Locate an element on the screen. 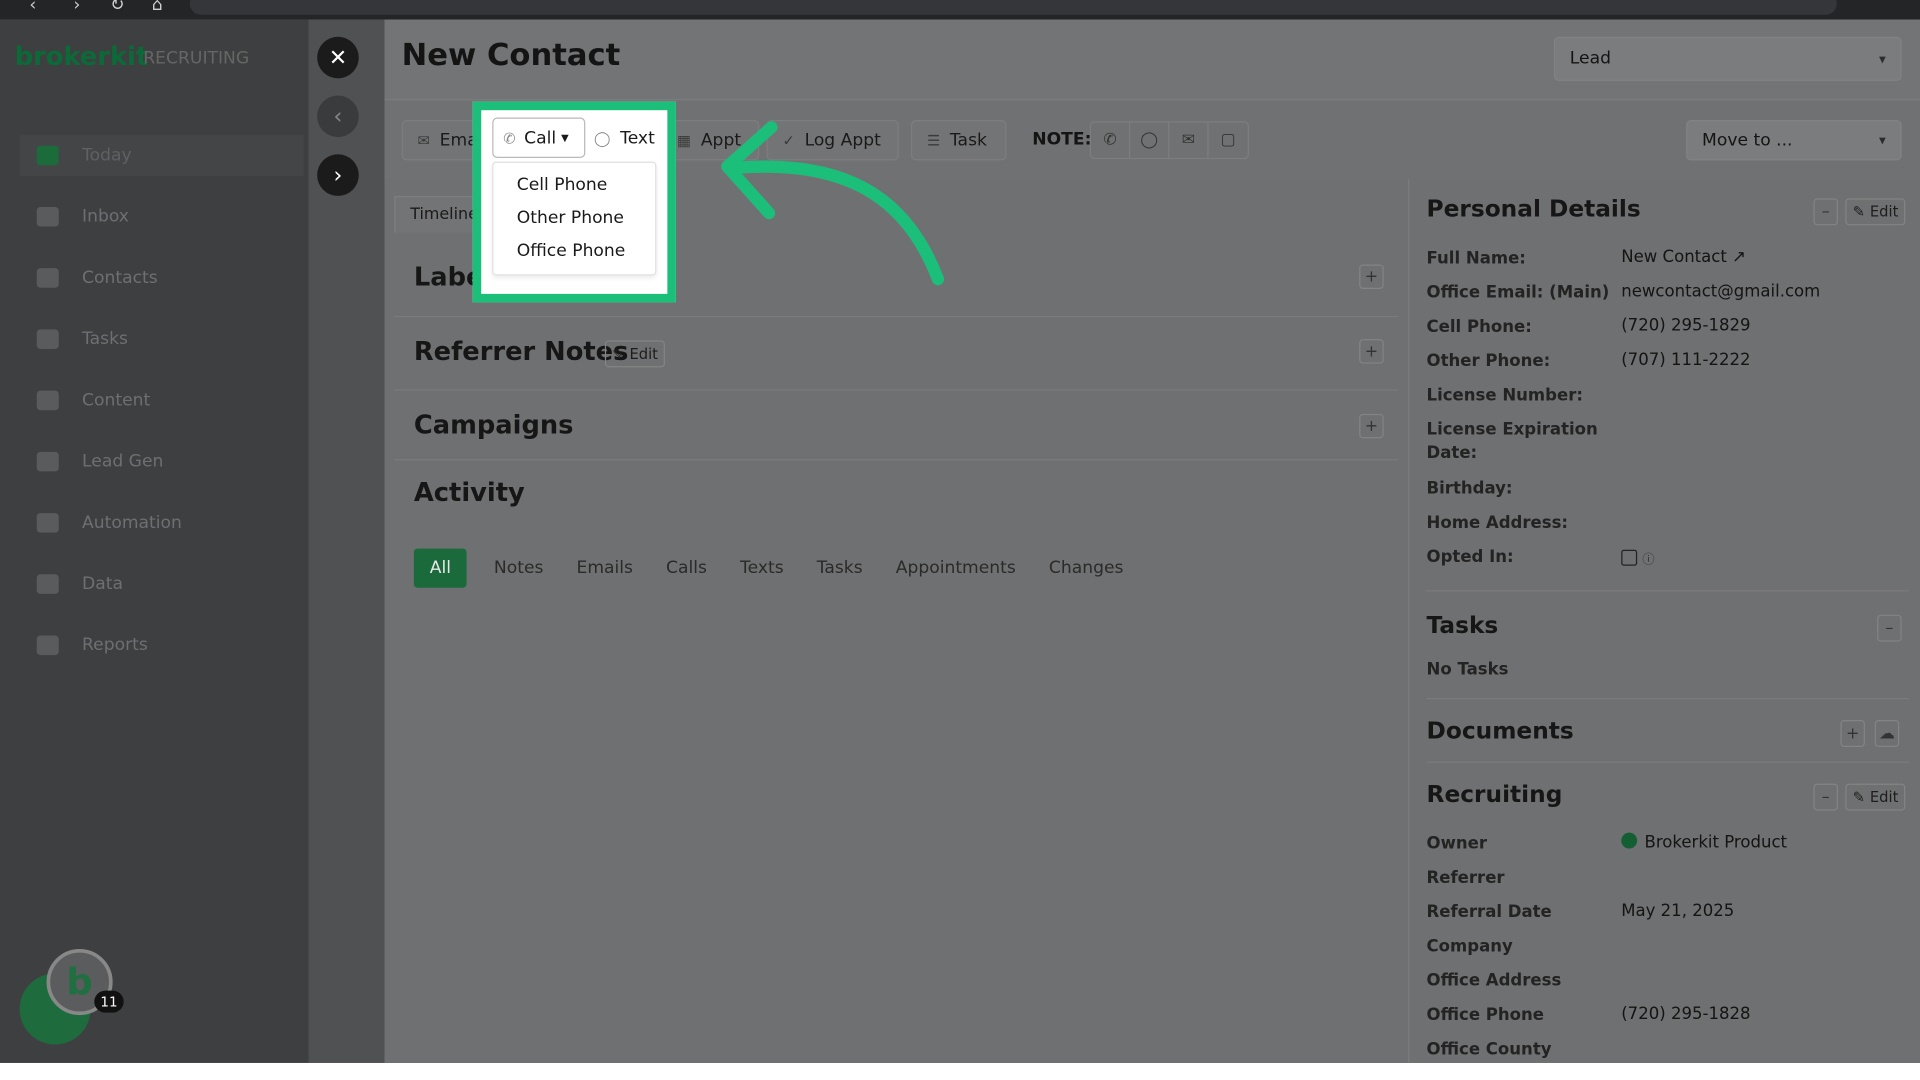 This screenshot has width=1920, height=1080. annotation-arrow is located at coordinates (833, 203).